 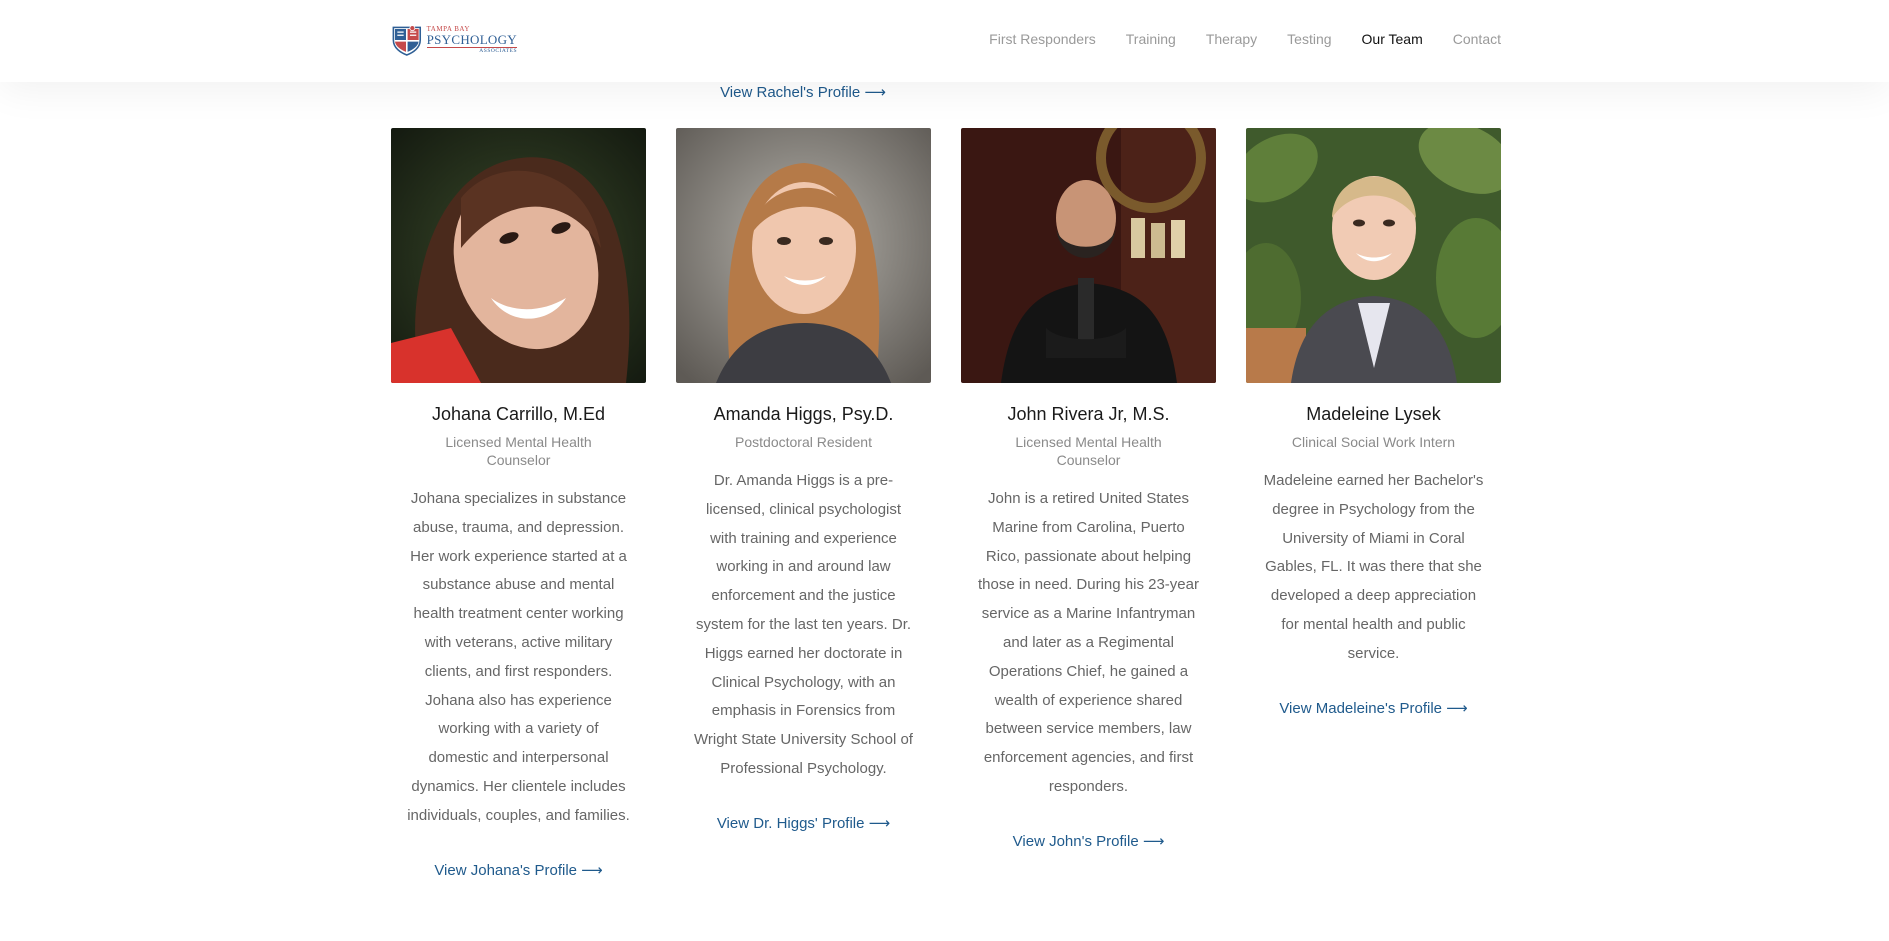 What do you see at coordinates (803, 255) in the screenshot?
I see `amanda-photo` at bounding box center [803, 255].